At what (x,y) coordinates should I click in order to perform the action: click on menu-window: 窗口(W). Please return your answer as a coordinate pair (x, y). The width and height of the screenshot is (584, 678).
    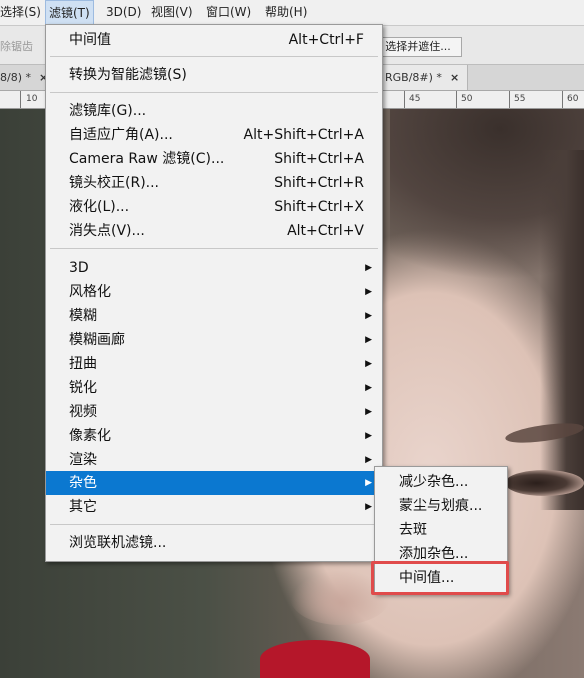
    Looking at the image, I should click on (228, 12).